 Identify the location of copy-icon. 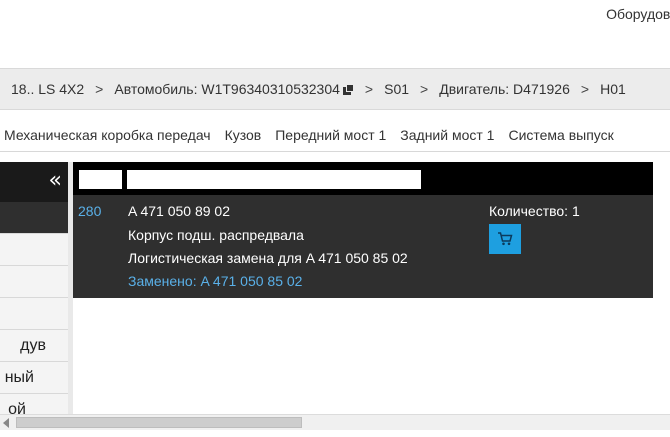
(348, 89).